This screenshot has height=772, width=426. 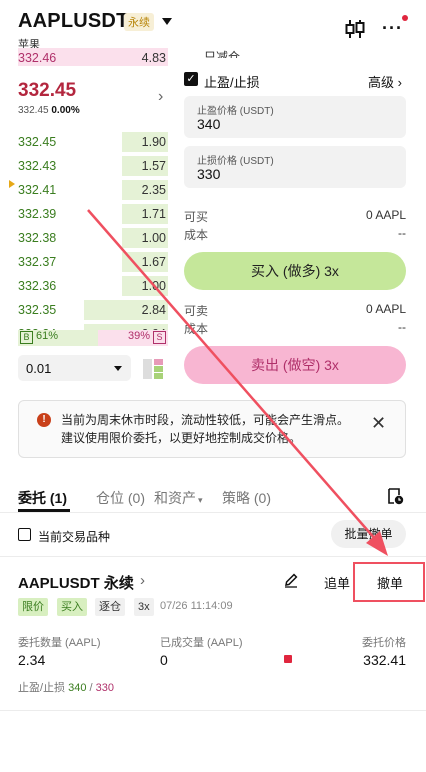 I want to click on price-change: 0.00%, so click(x=65, y=110).